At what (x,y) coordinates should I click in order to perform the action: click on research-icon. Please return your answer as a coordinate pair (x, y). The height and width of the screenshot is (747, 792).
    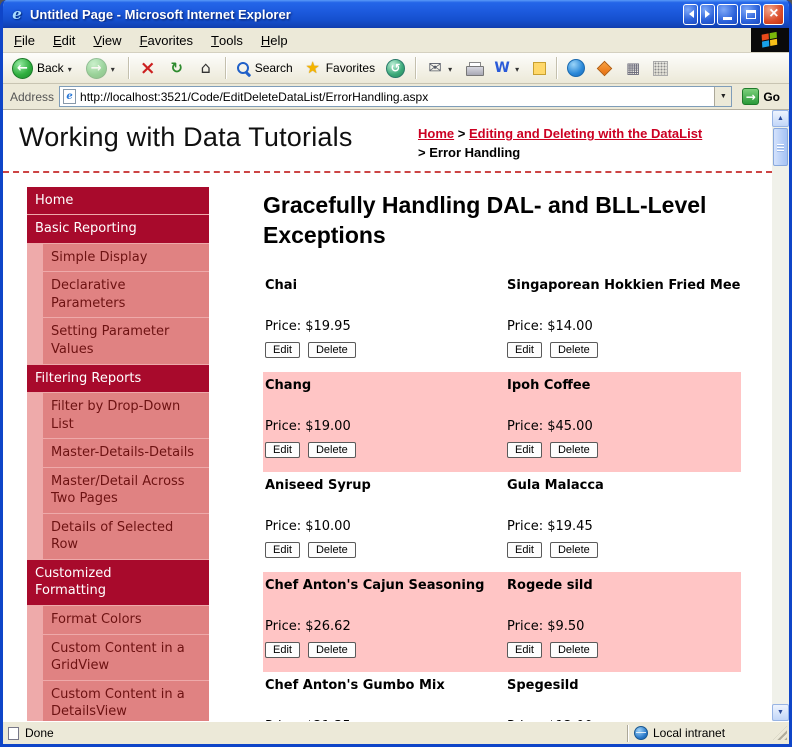
    Looking at the image, I should click on (604, 68).